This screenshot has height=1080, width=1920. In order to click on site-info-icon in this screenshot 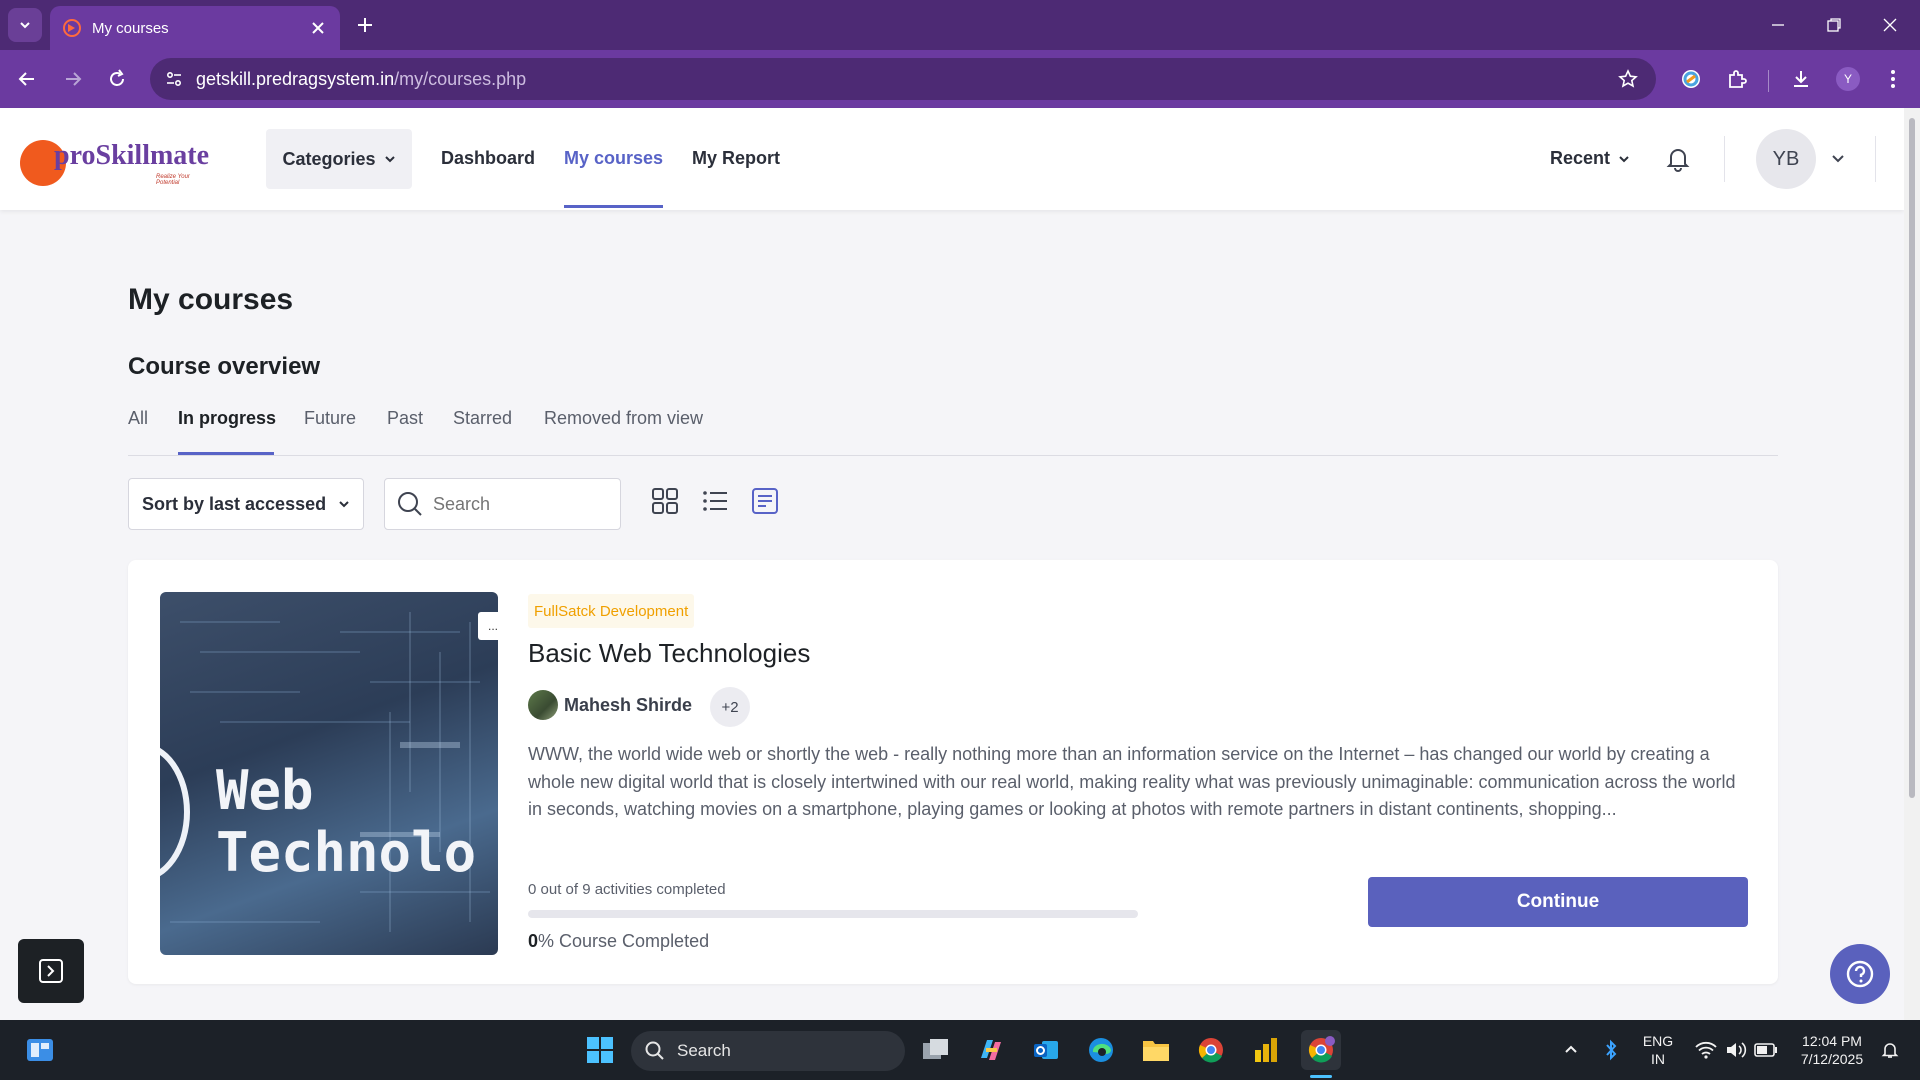, I will do `click(174, 79)`.